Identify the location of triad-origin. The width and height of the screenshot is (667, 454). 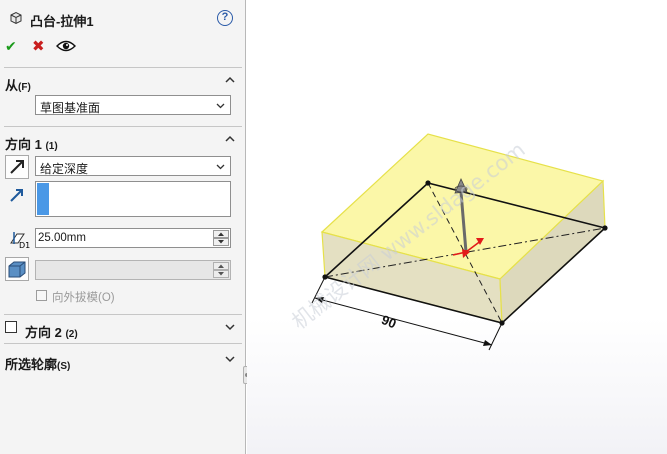
(466, 252).